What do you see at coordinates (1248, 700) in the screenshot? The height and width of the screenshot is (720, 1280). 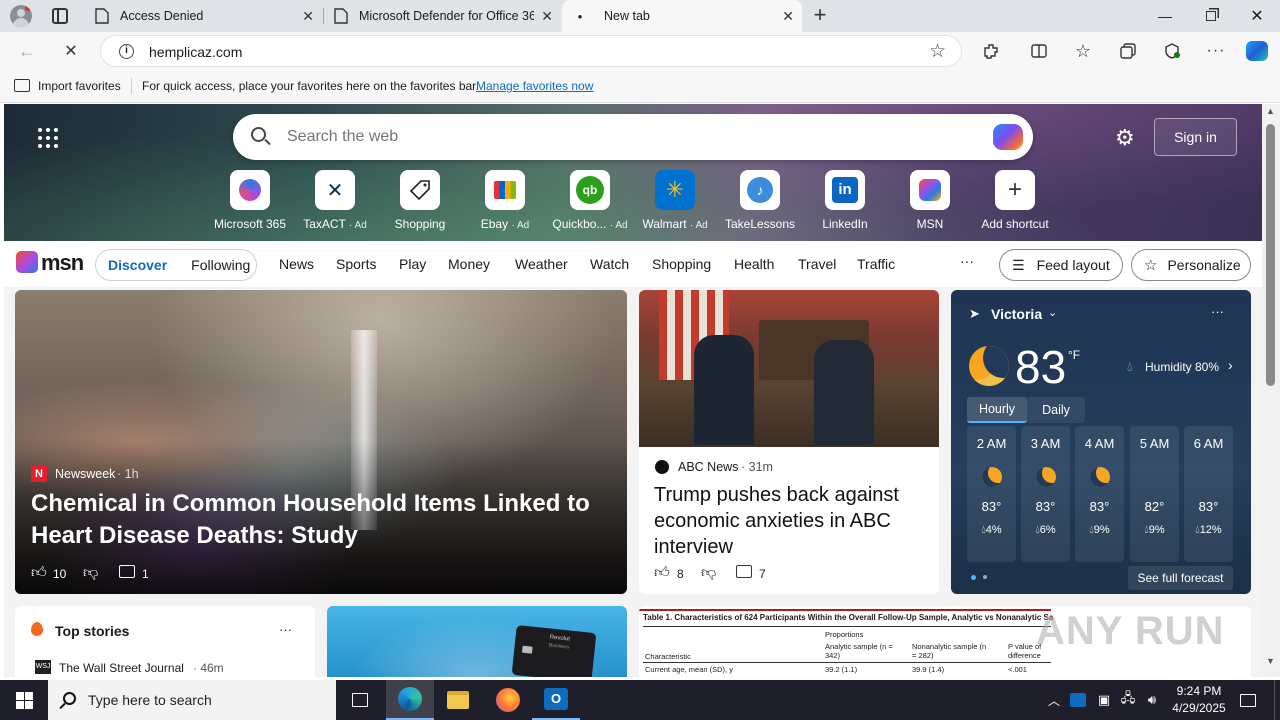 I see `notifications-icon` at bounding box center [1248, 700].